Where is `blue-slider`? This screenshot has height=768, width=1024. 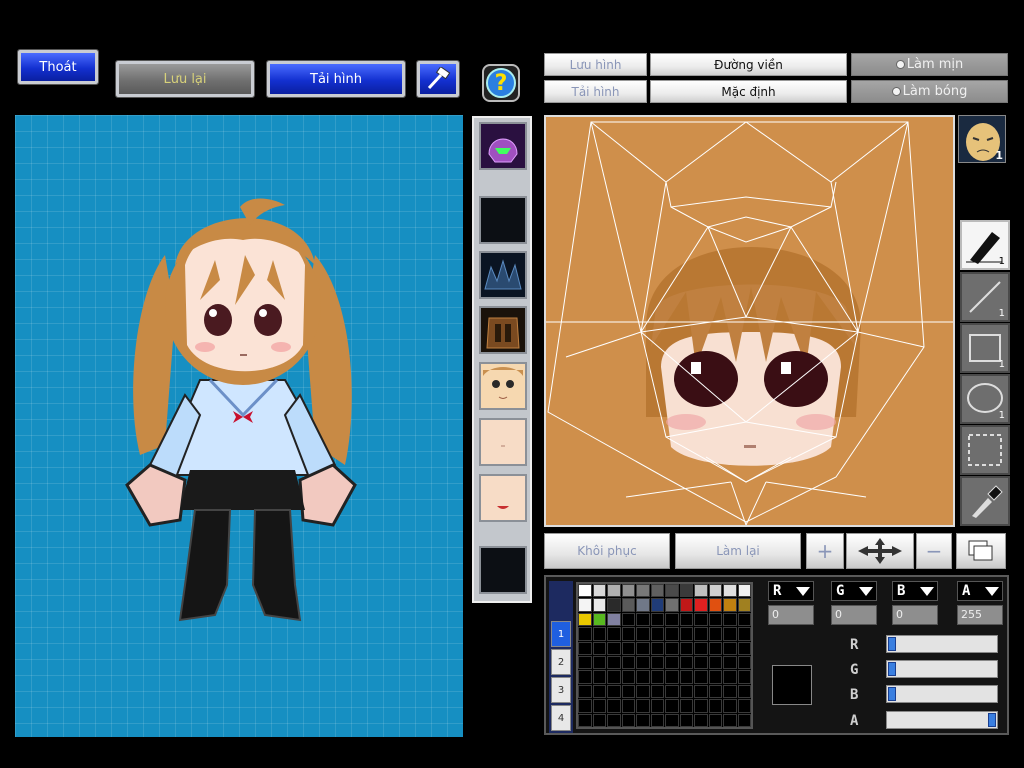
blue-slider is located at coordinates (942, 694).